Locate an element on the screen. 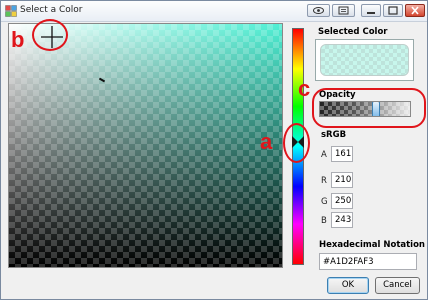 This screenshot has width=428, height=300. selected-color-label: Selected Color is located at coordinates (353, 32).